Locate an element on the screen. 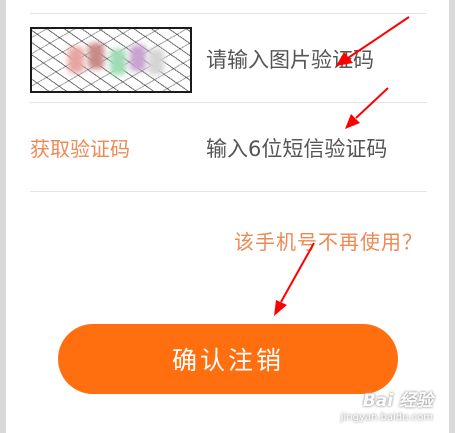 The image size is (455, 433). stop-using-phone-link: 该手机号不再使用？ is located at coordinates (328, 240).